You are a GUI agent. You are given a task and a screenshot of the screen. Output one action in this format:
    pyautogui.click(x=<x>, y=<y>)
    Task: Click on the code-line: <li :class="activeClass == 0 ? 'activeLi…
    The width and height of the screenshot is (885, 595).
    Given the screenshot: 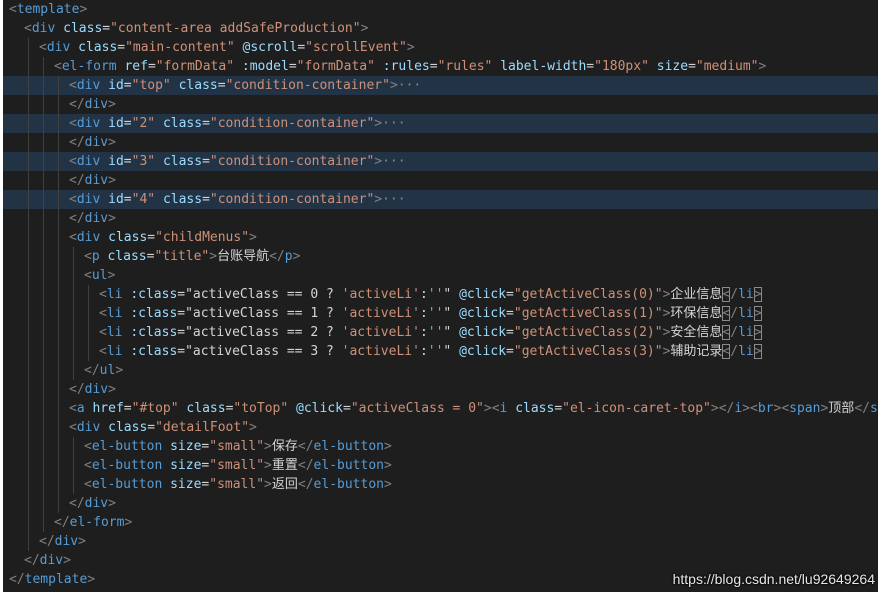 What is the action you would take?
    pyautogui.click(x=440, y=294)
    